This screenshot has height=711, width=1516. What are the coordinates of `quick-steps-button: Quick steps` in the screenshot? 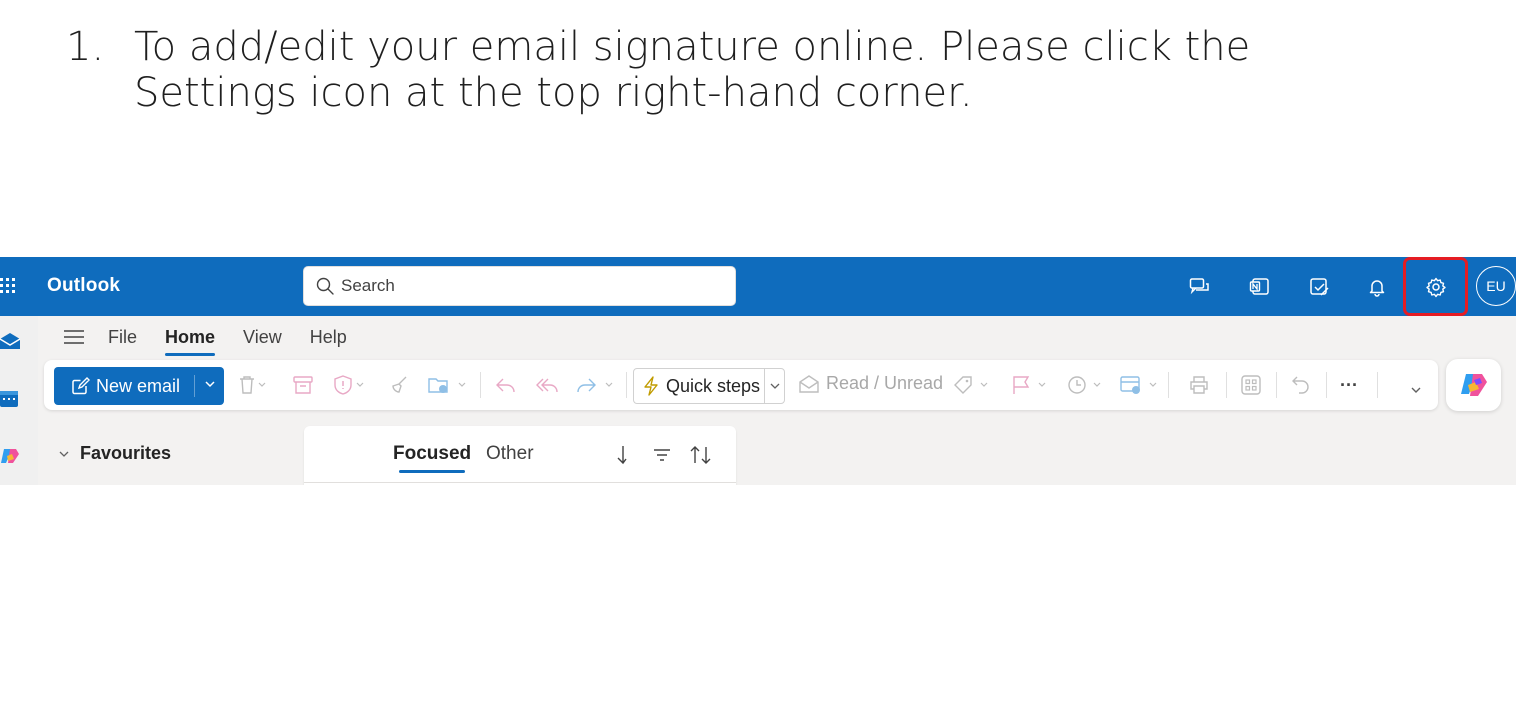 It's located at (709, 386).